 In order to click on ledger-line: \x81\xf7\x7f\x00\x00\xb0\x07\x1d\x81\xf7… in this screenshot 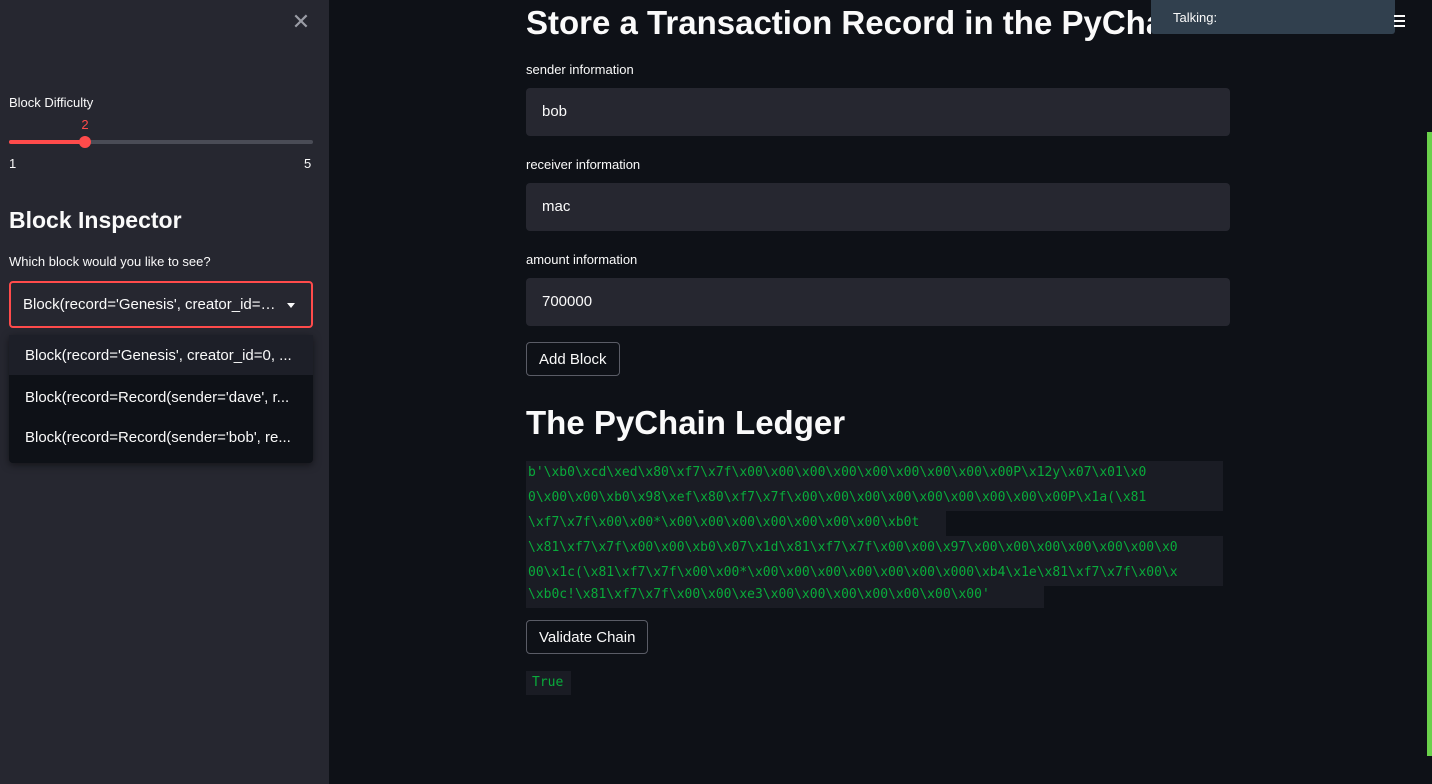, I will do `click(874, 548)`.